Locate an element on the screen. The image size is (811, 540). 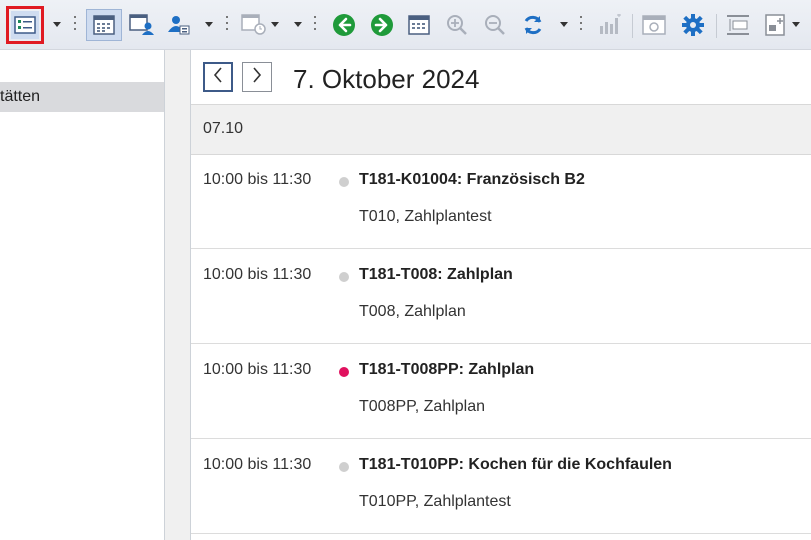
list-view-icon is located at coordinates (25, 25).